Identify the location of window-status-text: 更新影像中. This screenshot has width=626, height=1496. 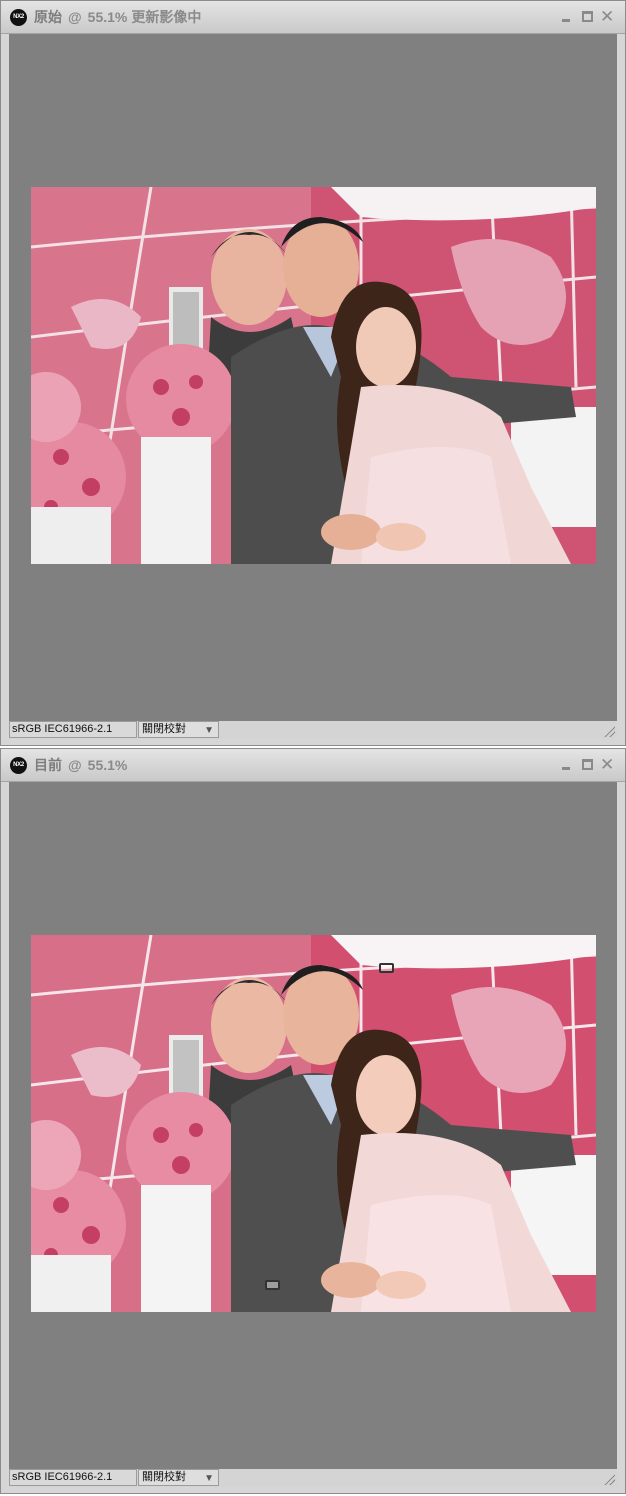
(166, 17).